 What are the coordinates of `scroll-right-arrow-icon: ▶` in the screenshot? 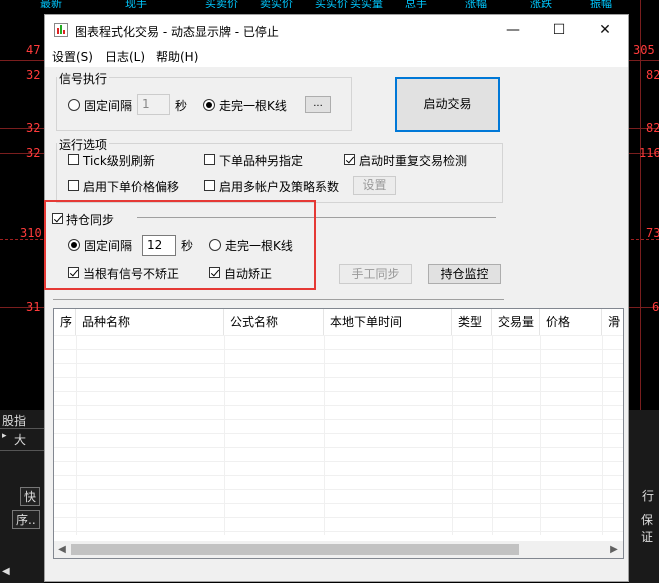 It's located at (614, 549).